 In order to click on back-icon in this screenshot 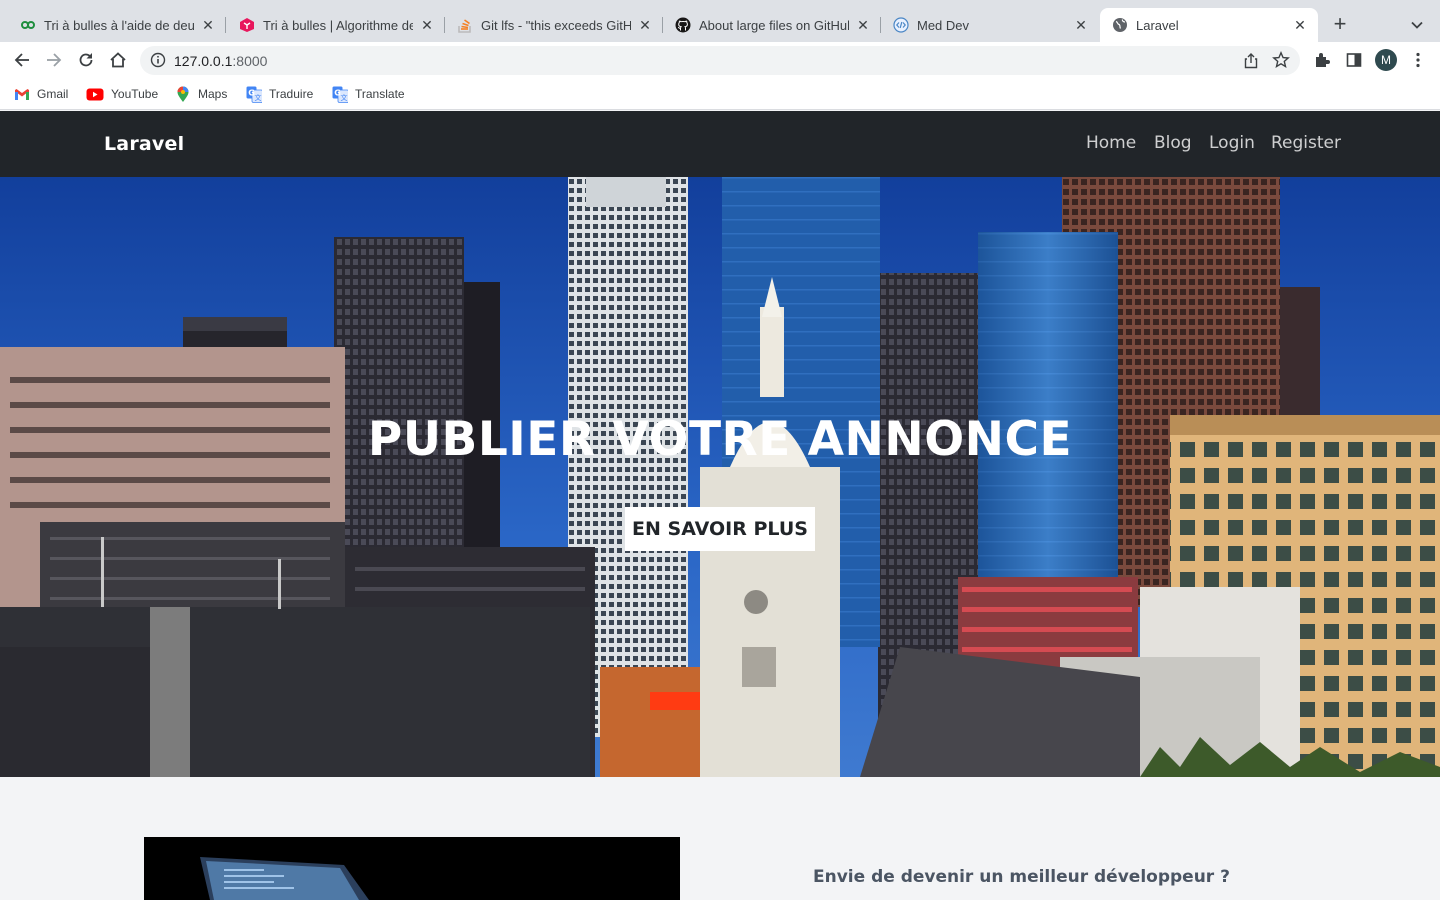, I will do `click(22, 60)`.